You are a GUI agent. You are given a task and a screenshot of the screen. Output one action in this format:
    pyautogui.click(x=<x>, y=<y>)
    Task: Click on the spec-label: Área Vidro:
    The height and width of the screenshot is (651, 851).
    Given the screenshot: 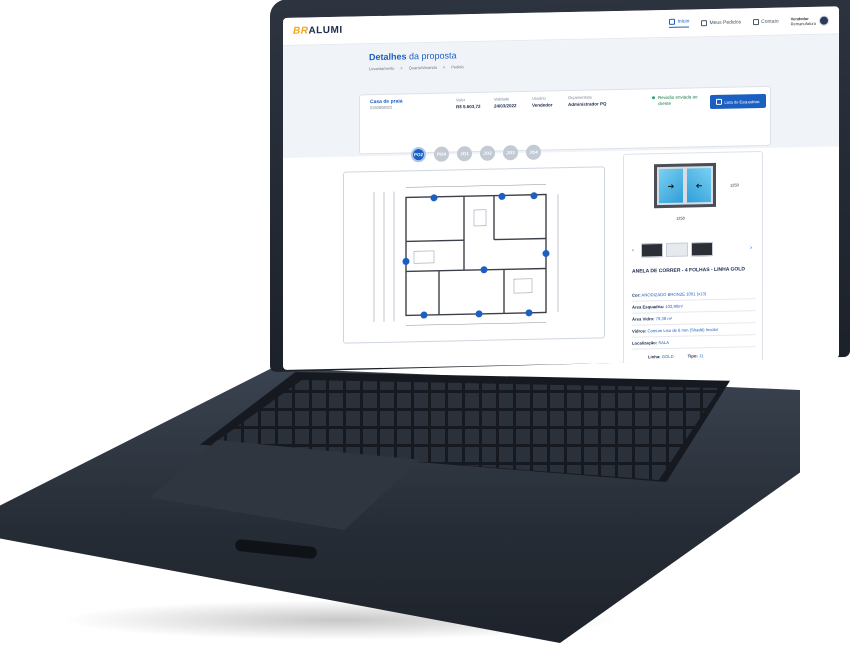 What is the action you would take?
    pyautogui.click(x=643, y=319)
    